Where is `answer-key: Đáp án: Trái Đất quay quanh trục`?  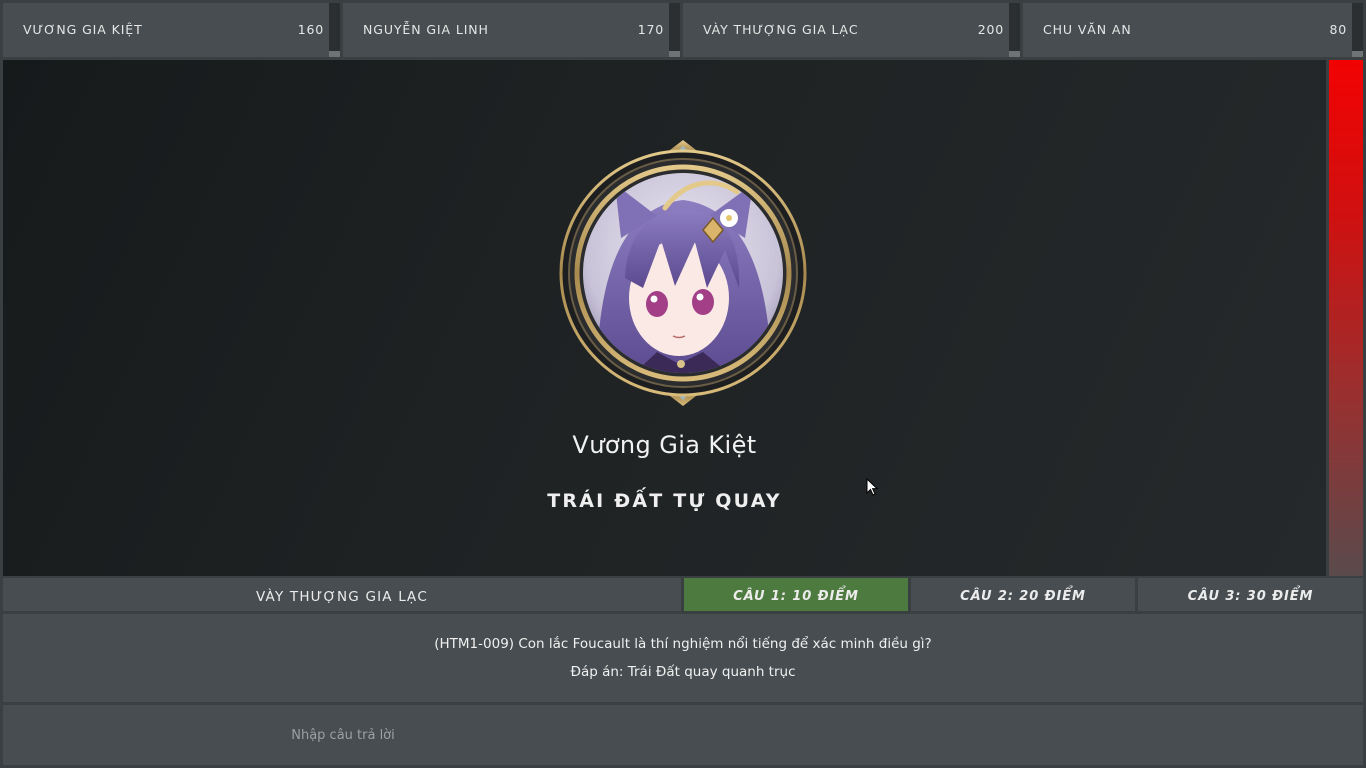 answer-key: Đáp án: Trái Đất quay quanh trục is located at coordinates (683, 672).